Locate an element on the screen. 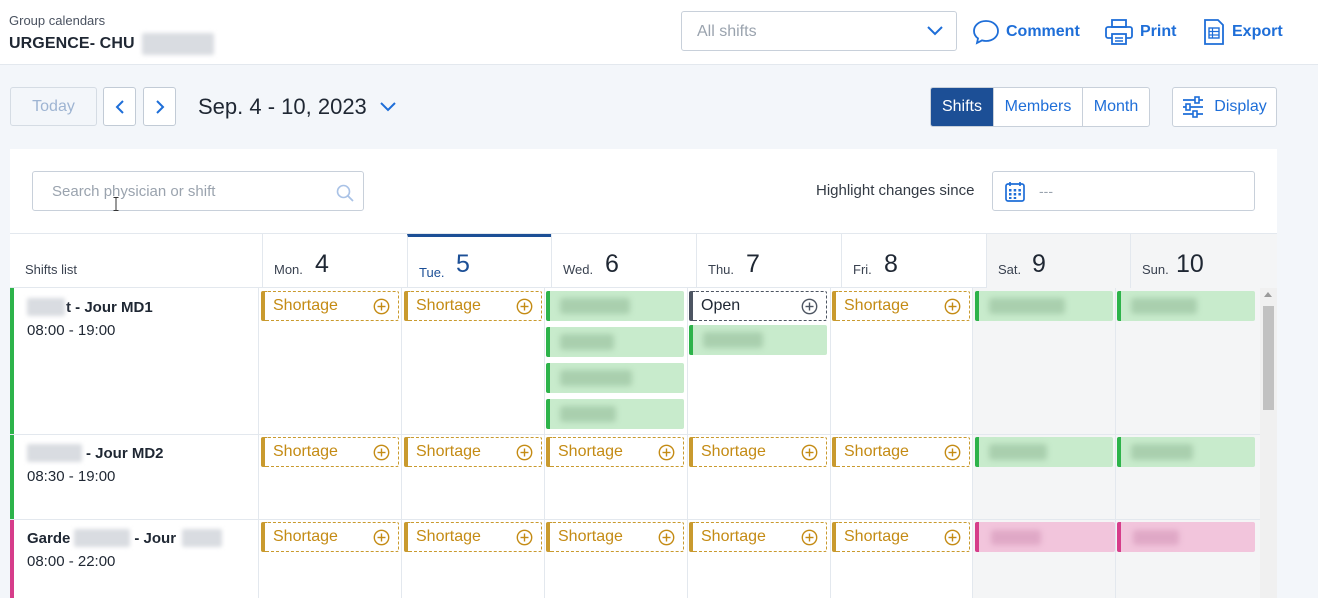 The width and height of the screenshot is (1318, 598). chevron-left-icon is located at coordinates (119, 106).